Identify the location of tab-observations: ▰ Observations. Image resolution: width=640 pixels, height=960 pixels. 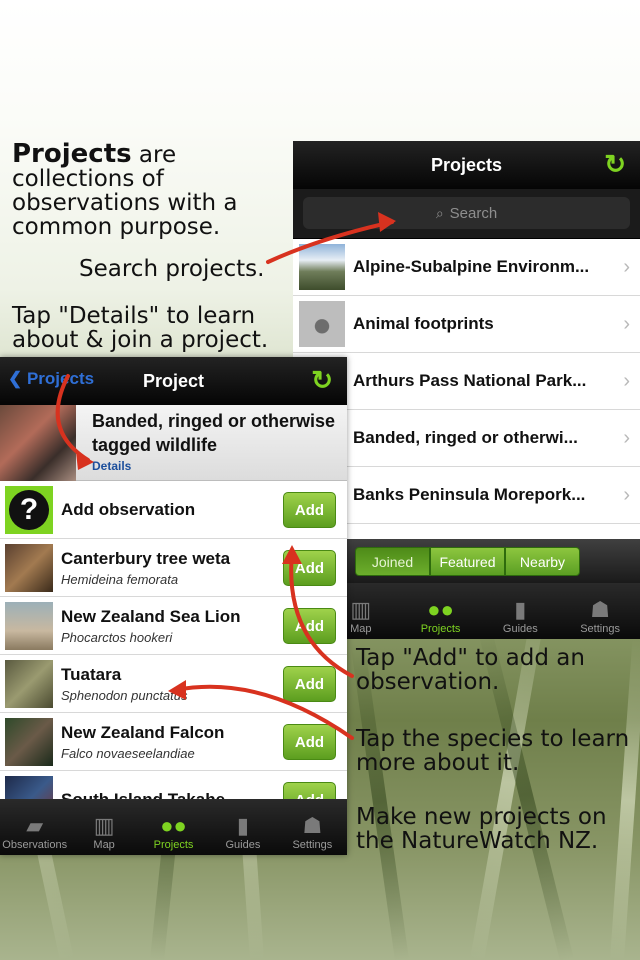
(34, 827).